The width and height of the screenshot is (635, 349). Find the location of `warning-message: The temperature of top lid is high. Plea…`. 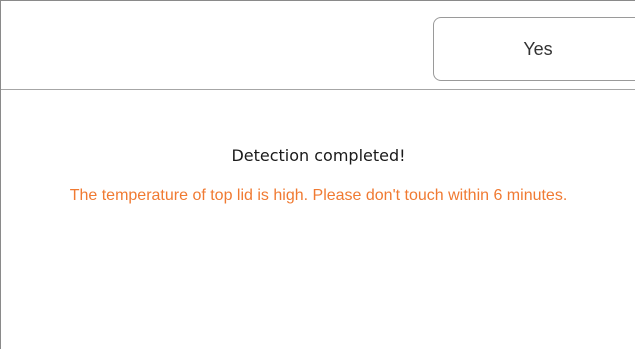

warning-message: The temperature of top lid is high. Plea… is located at coordinates (318, 195).